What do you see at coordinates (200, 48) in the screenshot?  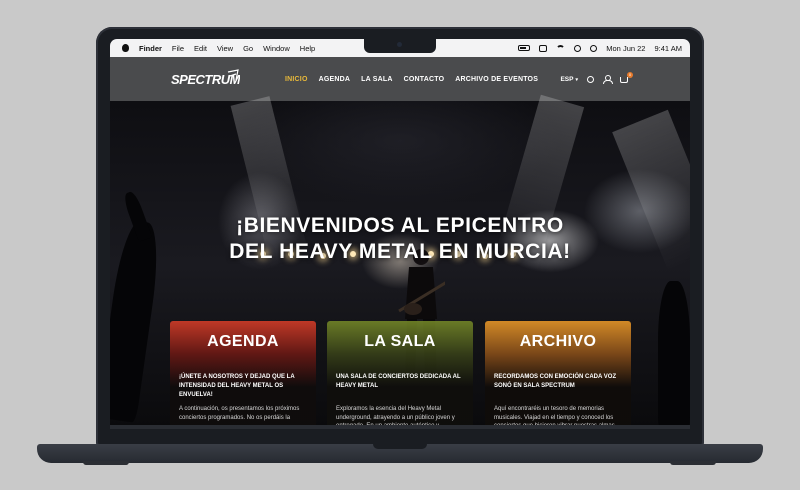 I see `menu-edit: Edit` at bounding box center [200, 48].